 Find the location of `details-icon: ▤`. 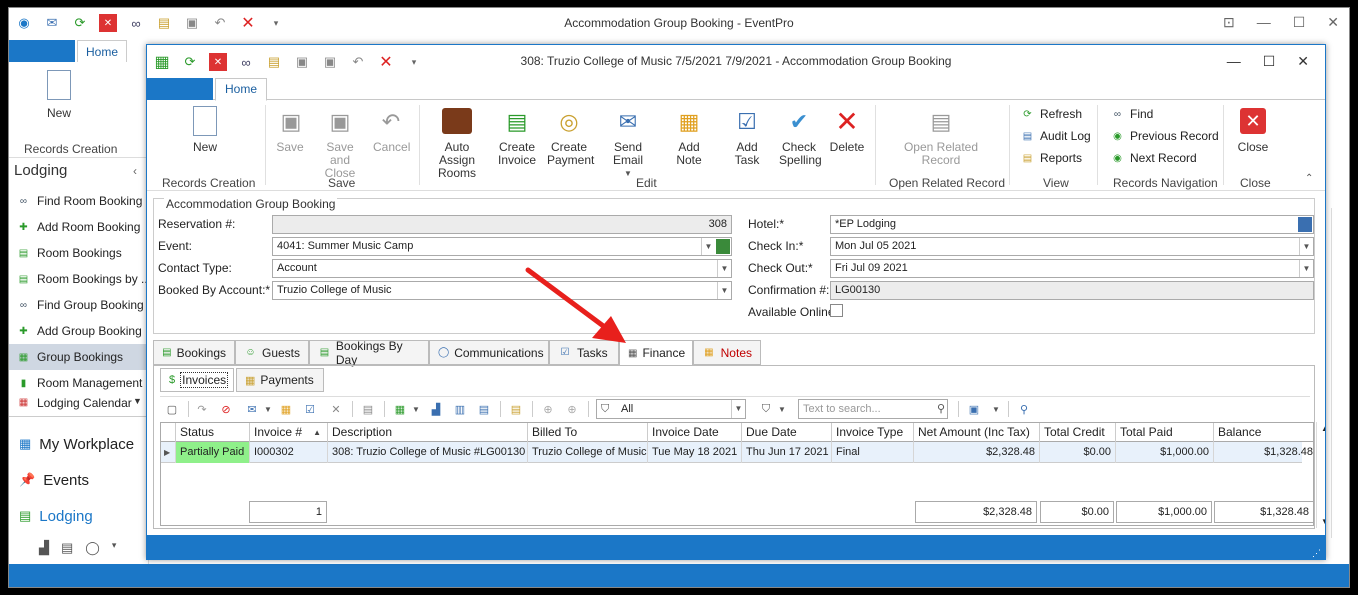

details-icon: ▤ is located at coordinates (484, 409).